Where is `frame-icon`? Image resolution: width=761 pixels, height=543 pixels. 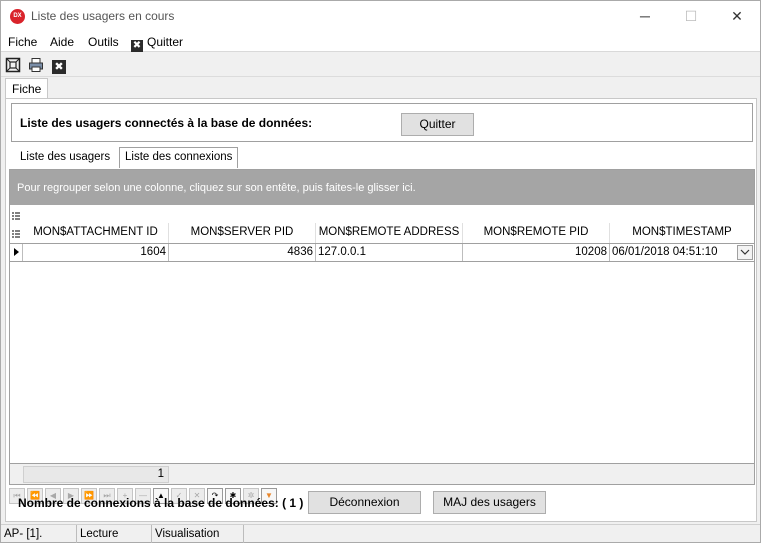 frame-icon is located at coordinates (13, 65).